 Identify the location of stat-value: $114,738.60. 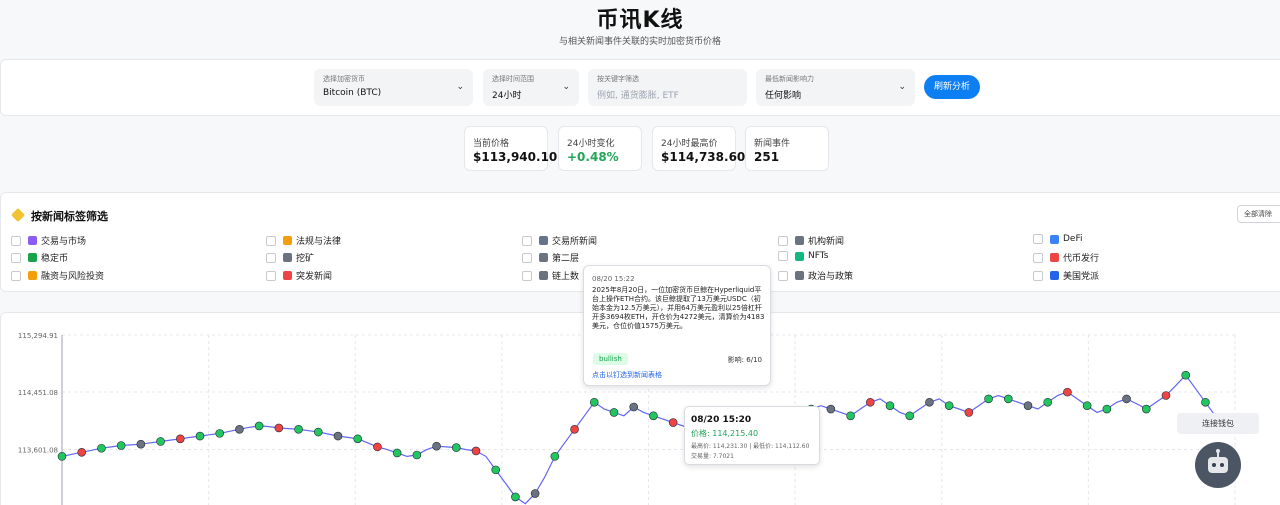
(703, 157).